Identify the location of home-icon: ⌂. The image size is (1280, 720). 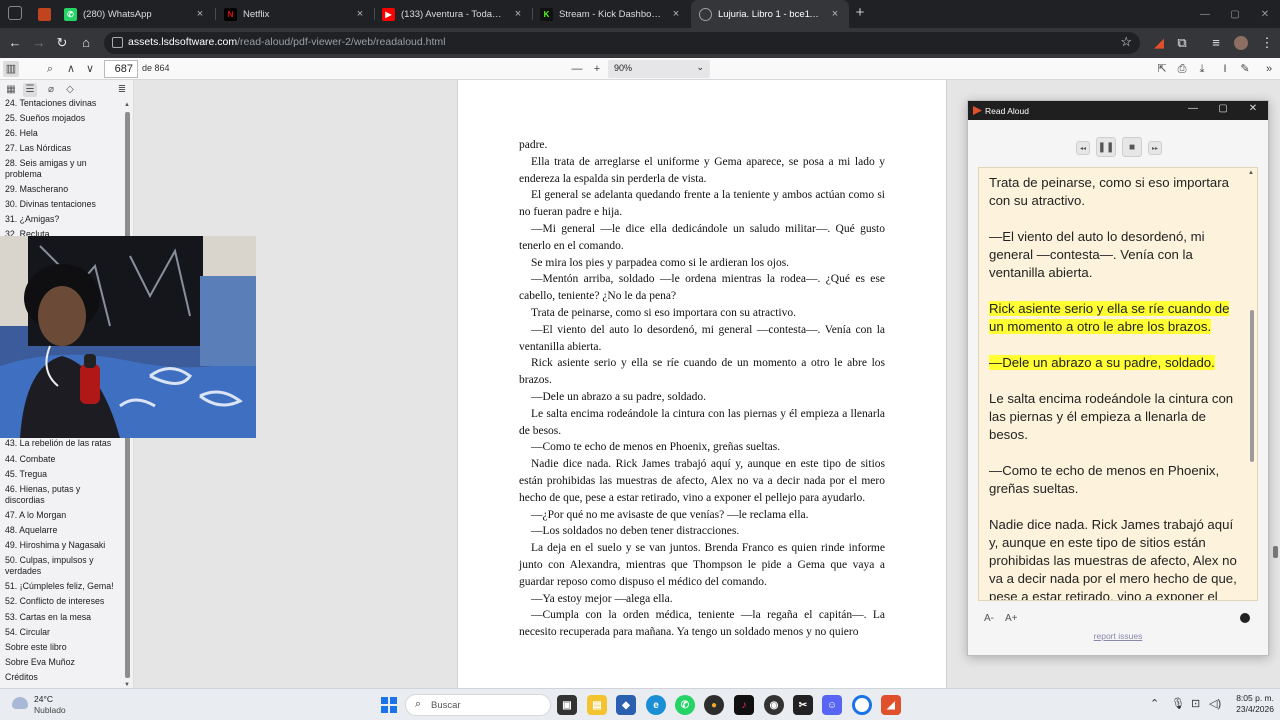
(86, 43).